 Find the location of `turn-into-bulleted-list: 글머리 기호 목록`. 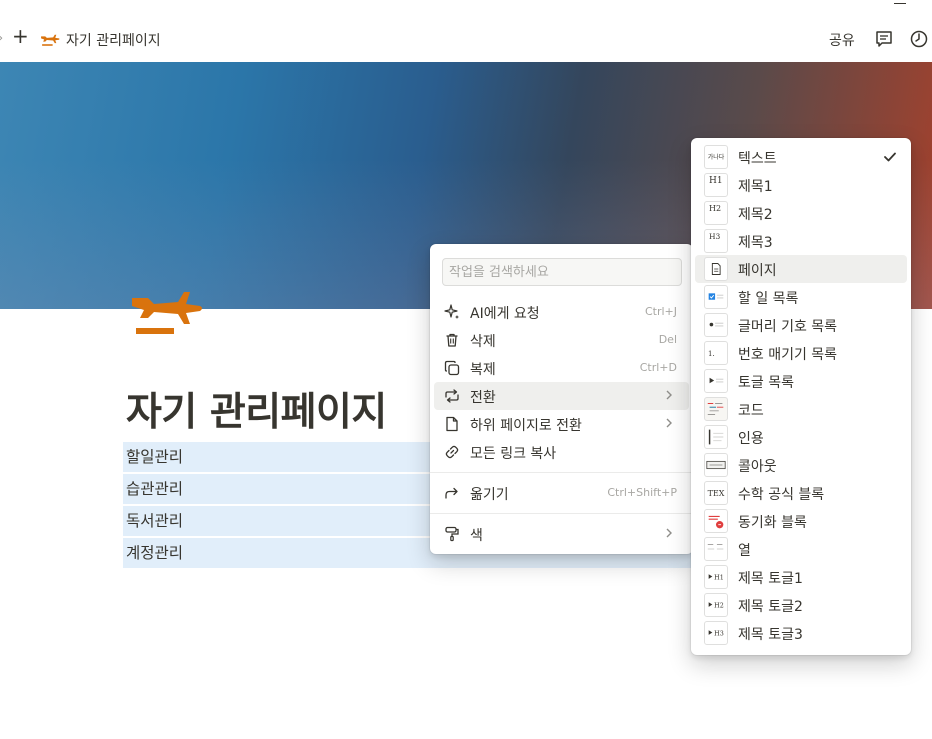

turn-into-bulleted-list: 글머리 기호 목록 is located at coordinates (801, 325).